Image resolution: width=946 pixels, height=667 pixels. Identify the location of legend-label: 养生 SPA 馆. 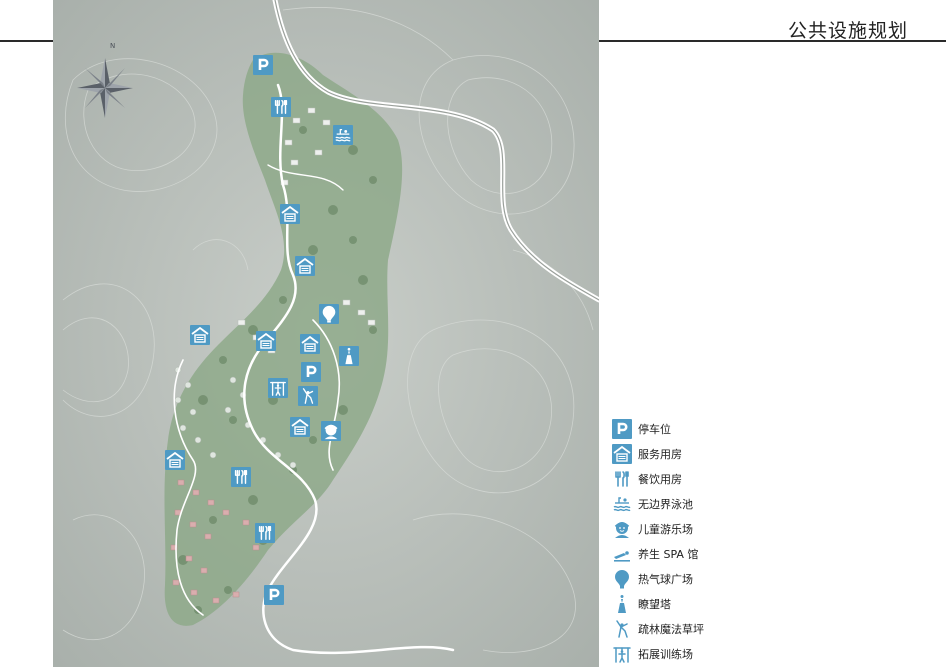
(668, 554).